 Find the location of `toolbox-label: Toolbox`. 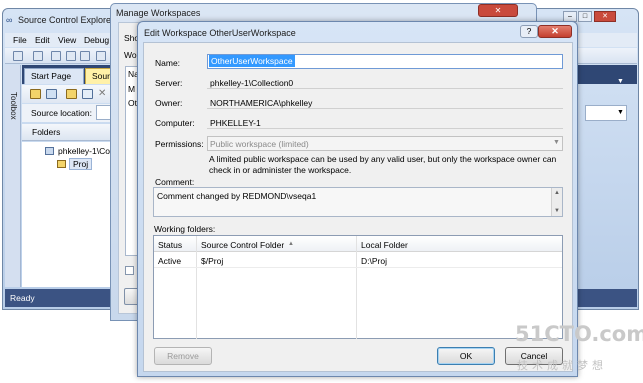

toolbox-label: Toolbox is located at coordinates (13, 106).